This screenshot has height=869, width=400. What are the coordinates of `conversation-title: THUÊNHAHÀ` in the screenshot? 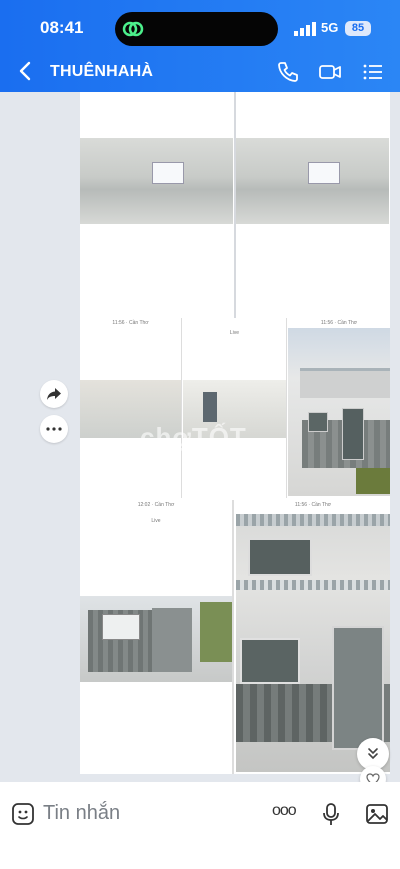 It's located at (101, 72).